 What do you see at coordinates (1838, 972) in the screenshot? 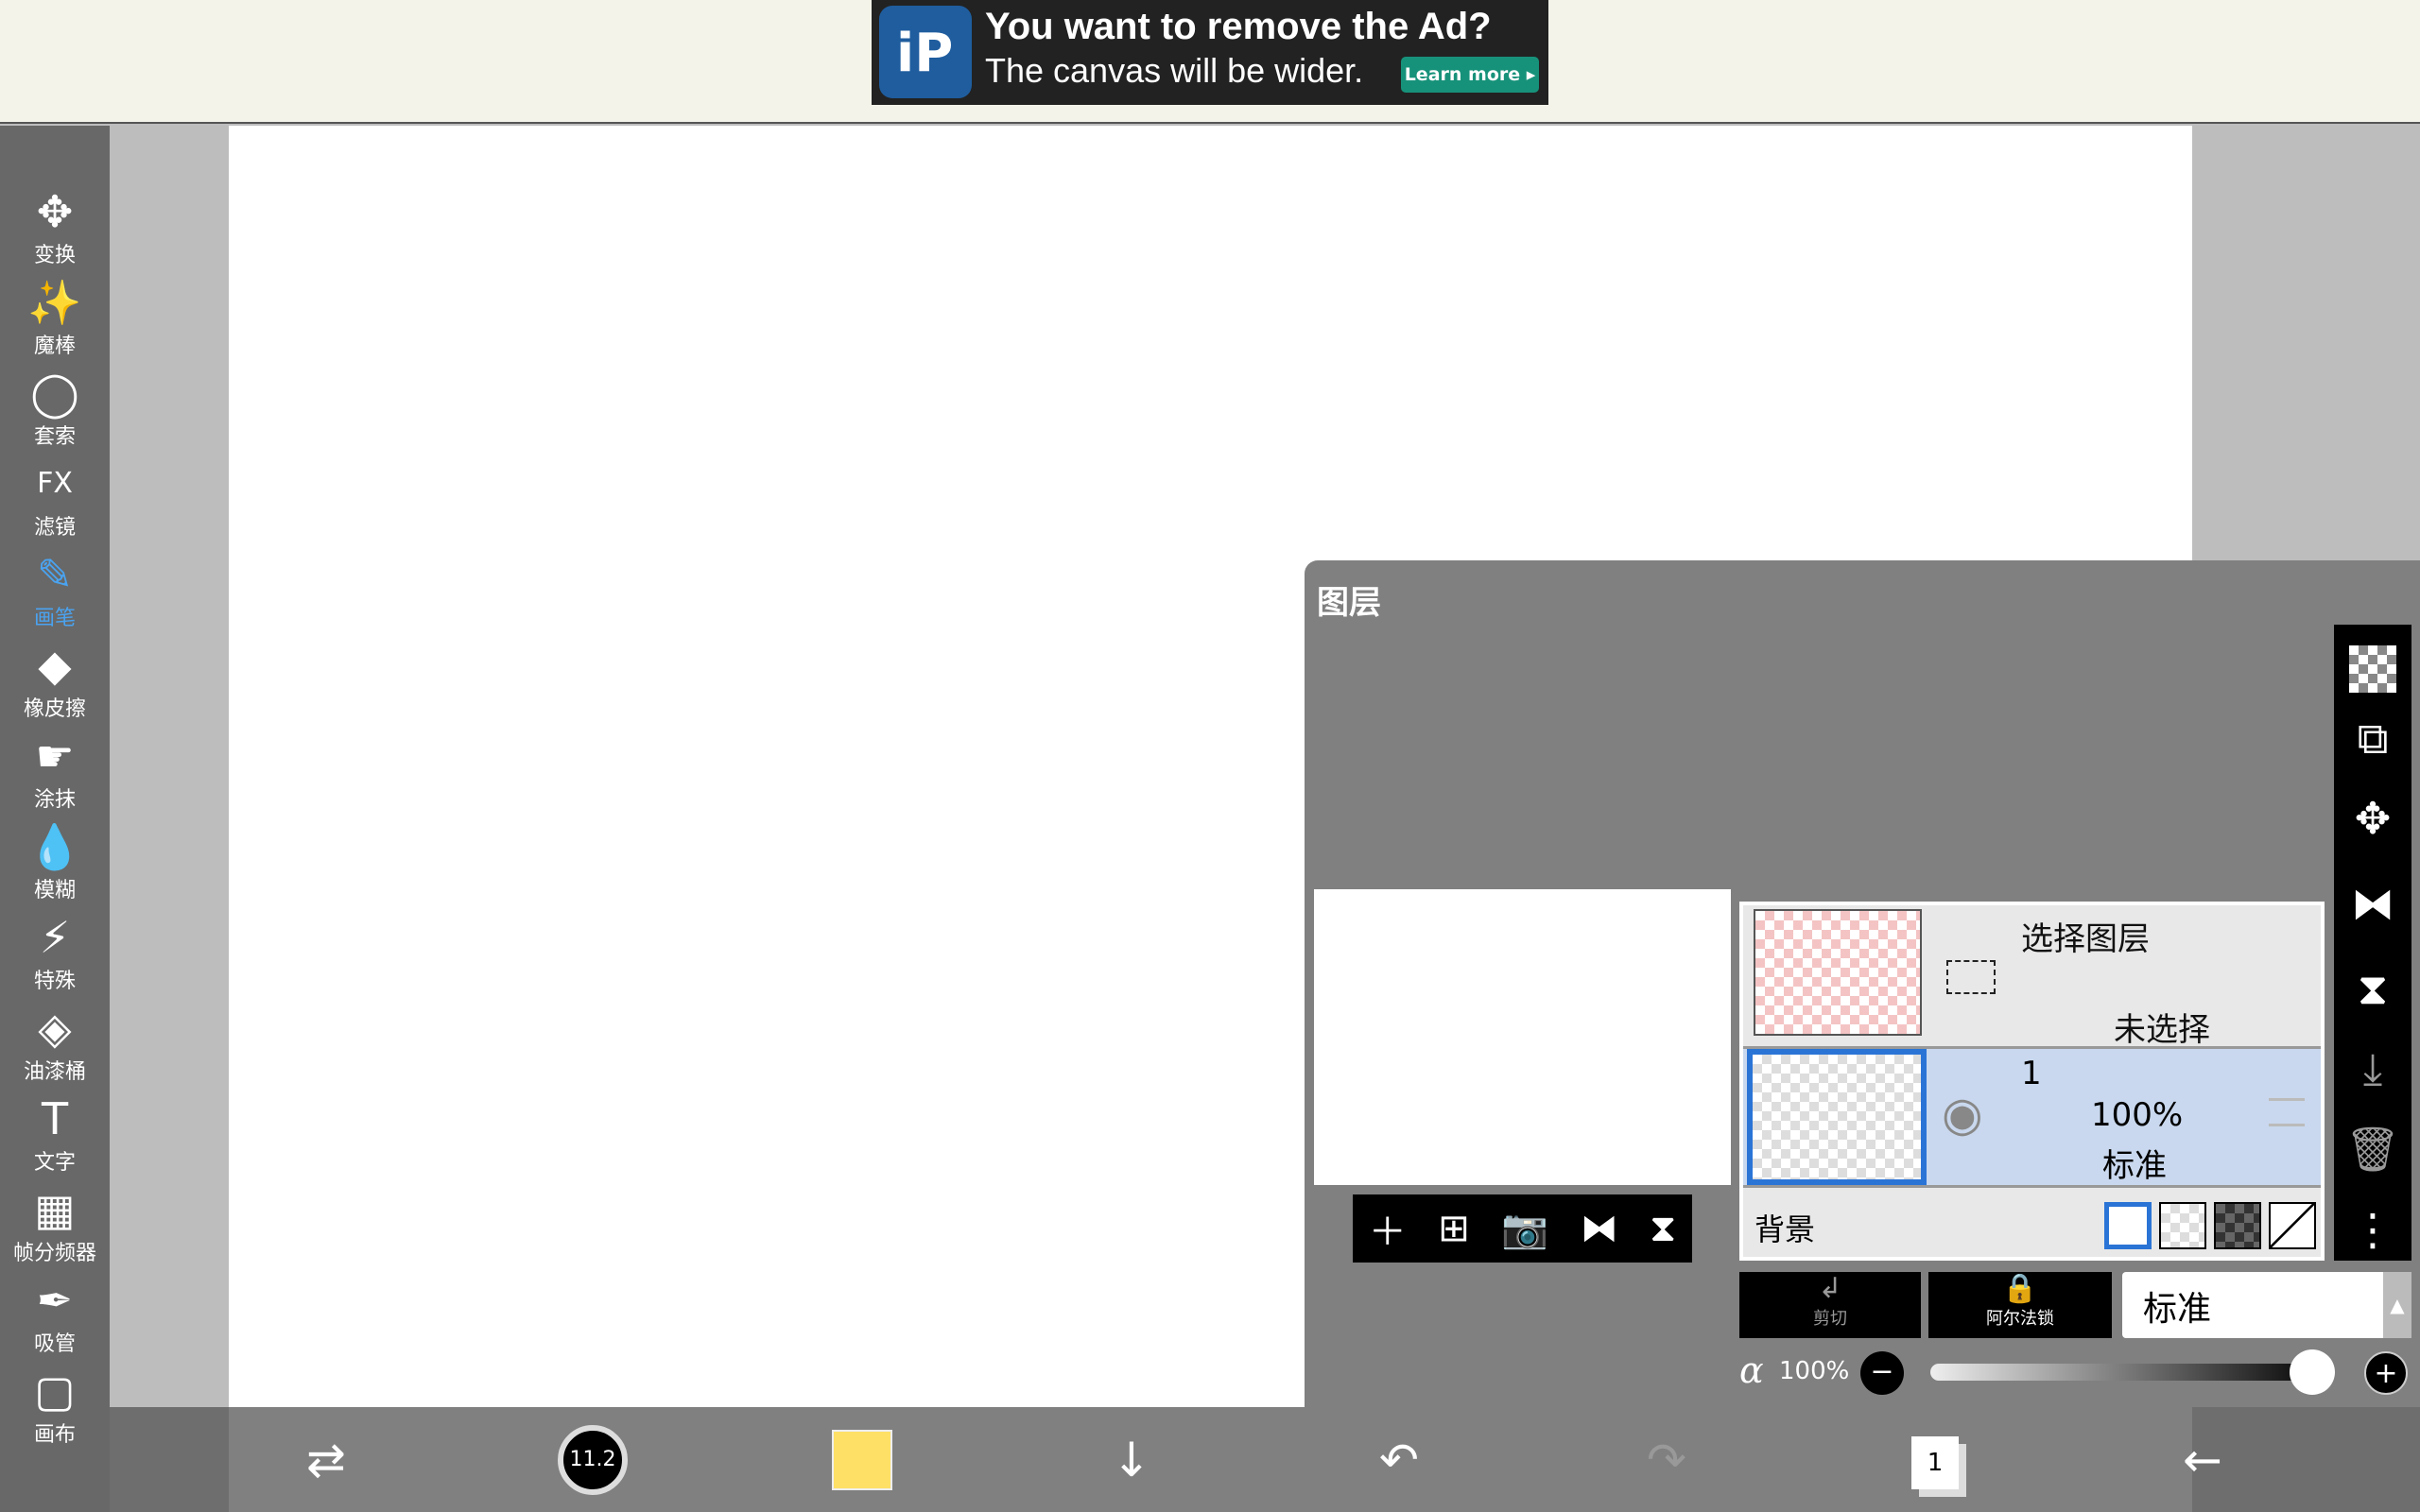
I see `selection-layer-thumbnail` at bounding box center [1838, 972].